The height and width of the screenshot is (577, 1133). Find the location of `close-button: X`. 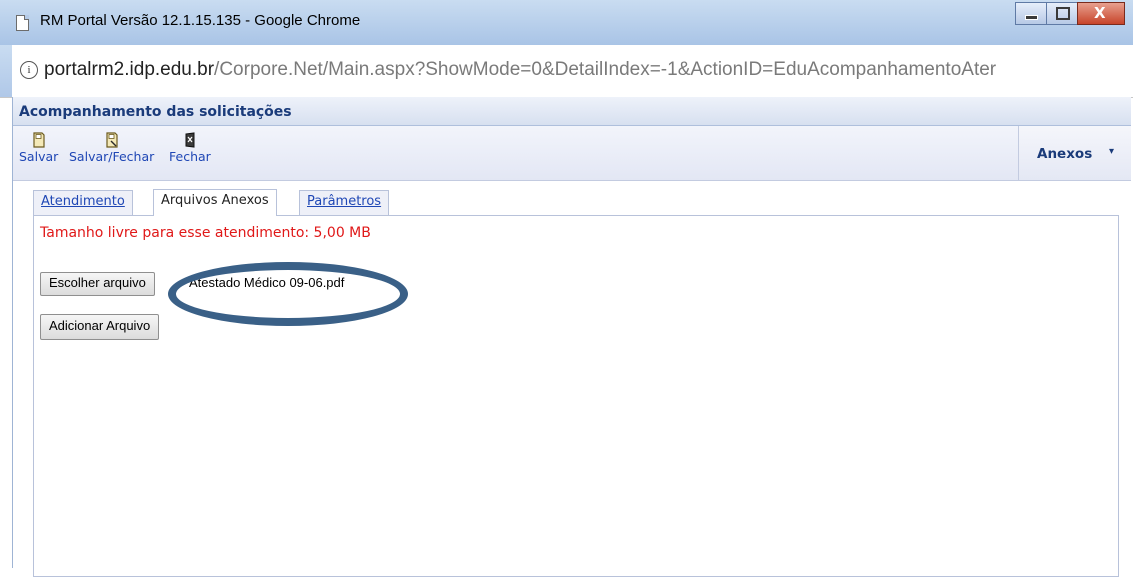

close-button: X is located at coordinates (1101, 13).